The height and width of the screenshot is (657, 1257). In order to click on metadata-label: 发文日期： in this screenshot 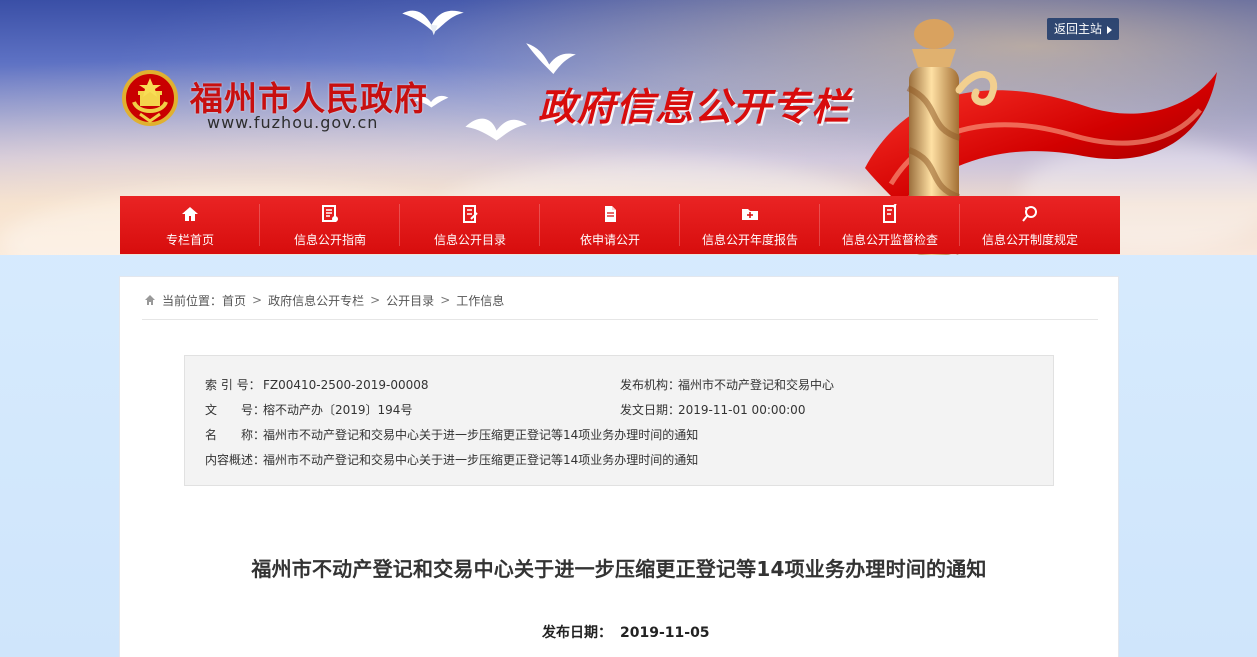, I will do `click(650, 410)`.